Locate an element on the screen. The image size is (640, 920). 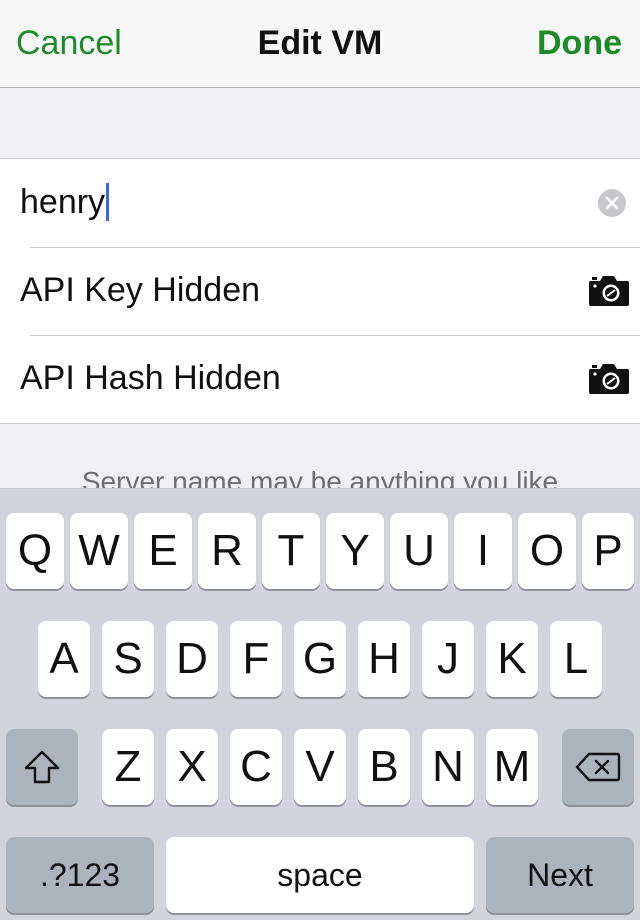
key-o: O is located at coordinates (547, 551).